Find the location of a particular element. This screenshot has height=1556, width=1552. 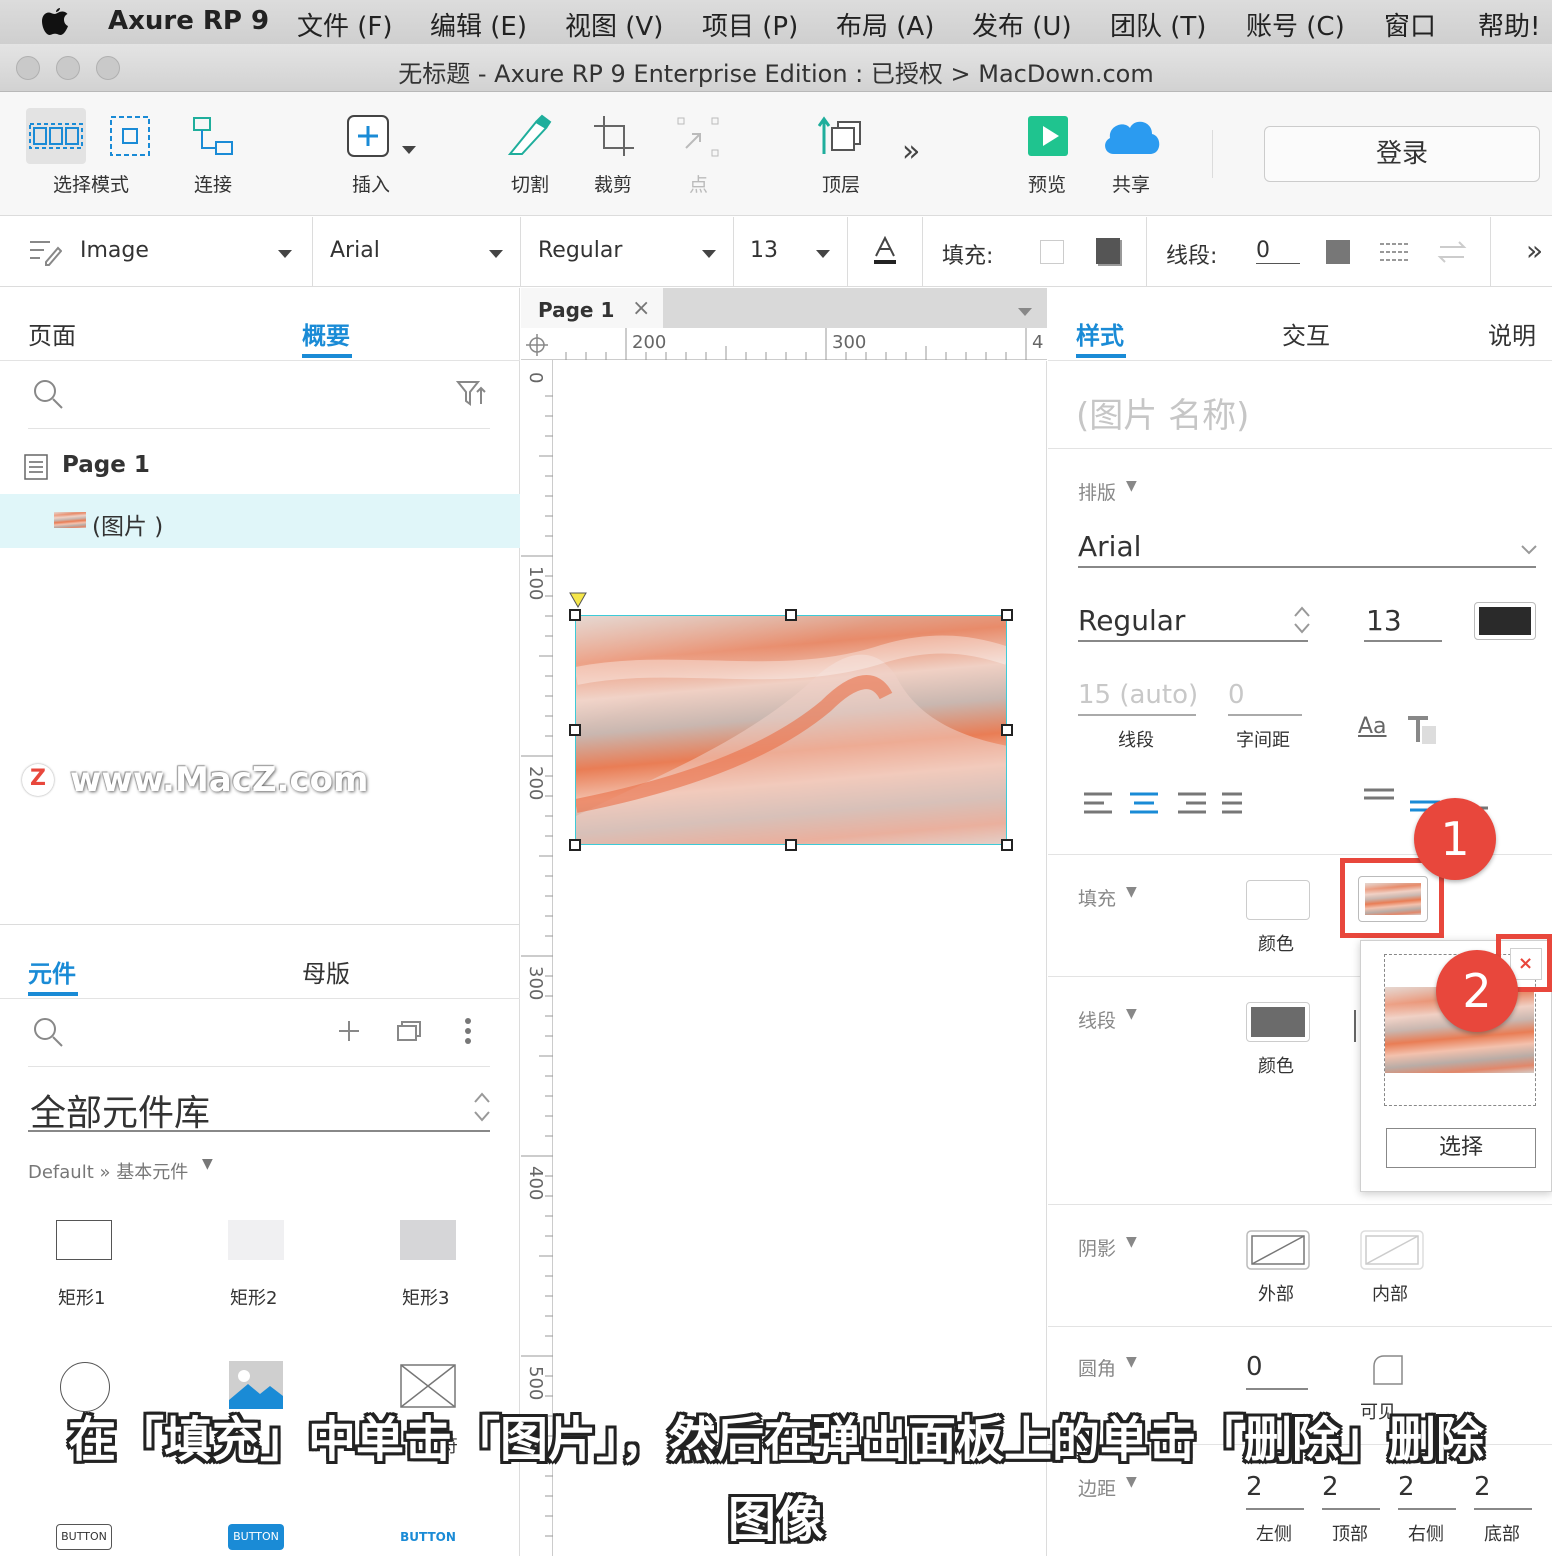

toolbar-overflow-button: » is located at coordinates (911, 151).